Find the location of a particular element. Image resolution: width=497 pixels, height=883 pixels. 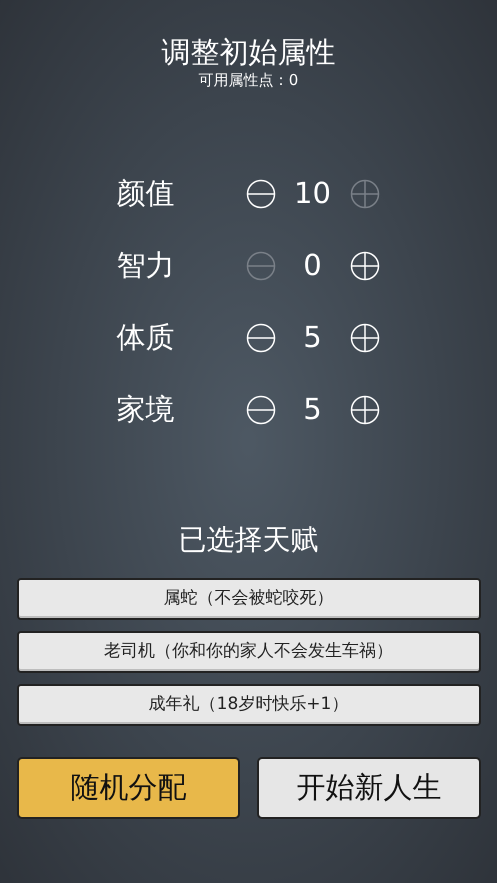

talents-heading: 已选择天赋 is located at coordinates (248, 540).